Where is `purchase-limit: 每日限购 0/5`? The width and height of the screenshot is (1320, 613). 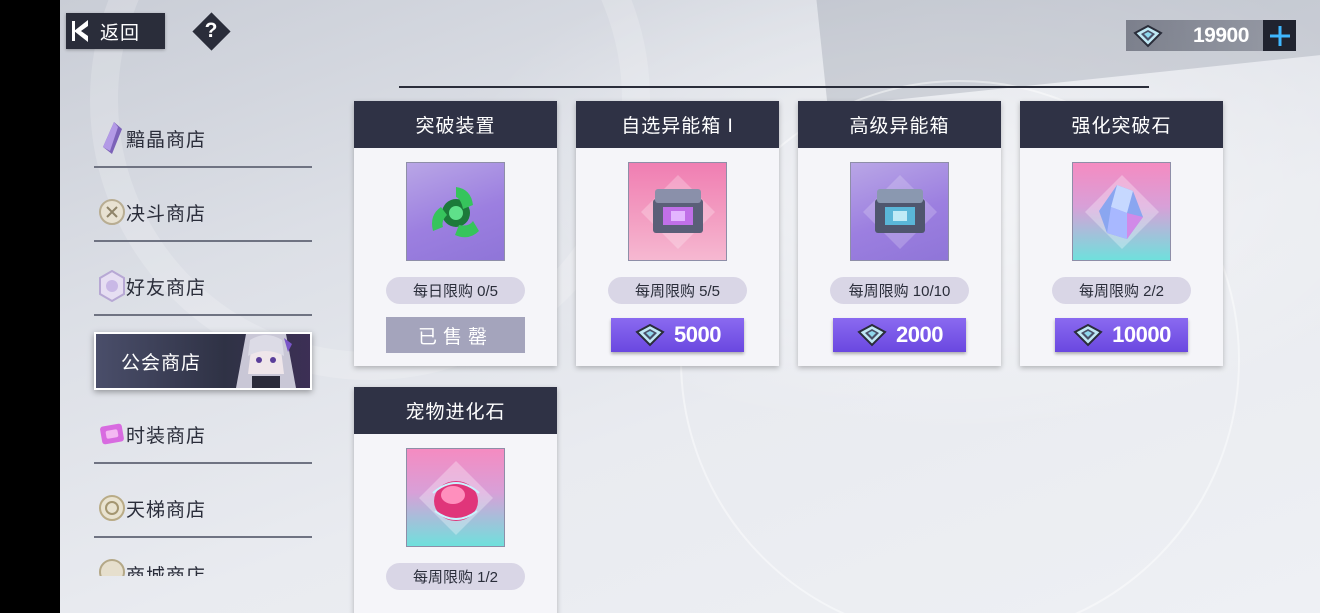
purchase-limit: 每日限购 0/5 is located at coordinates (455, 290).